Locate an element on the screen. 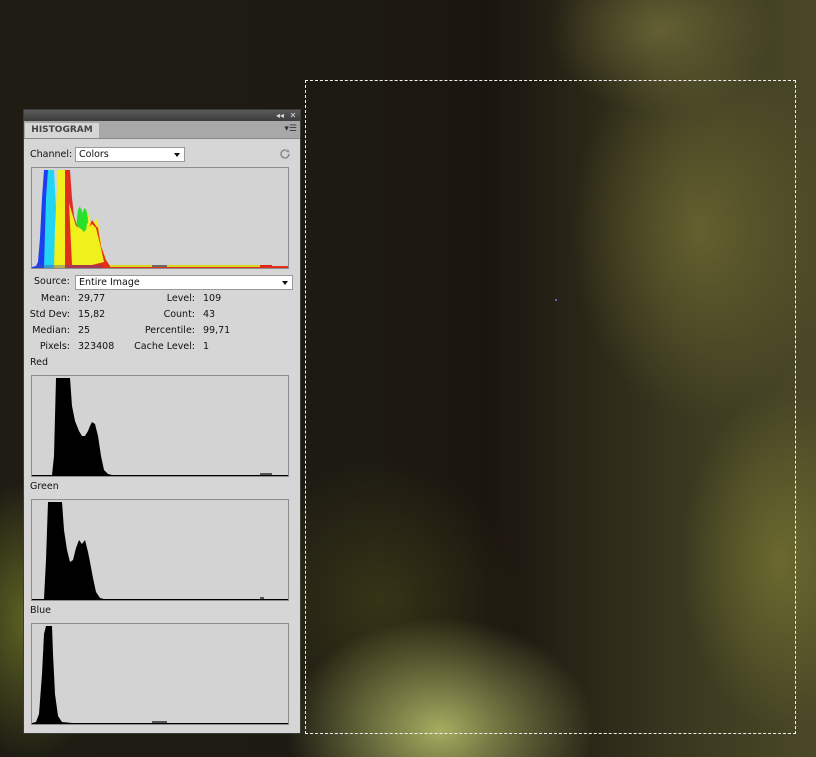 This screenshot has height=757, width=816. panel-tab-row: HISTOGRAM ▾☰ is located at coordinates (162, 130).